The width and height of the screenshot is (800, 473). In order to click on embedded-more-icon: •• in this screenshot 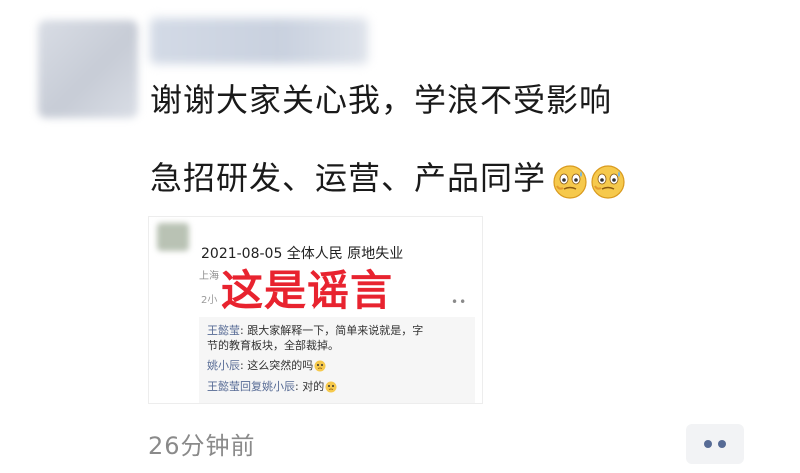, I will do `click(459, 302)`.